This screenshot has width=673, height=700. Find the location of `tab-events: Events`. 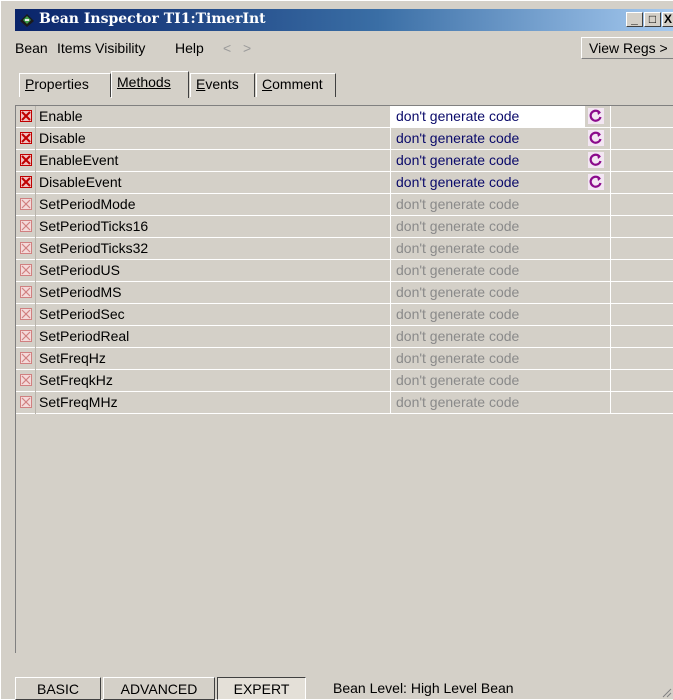

tab-events: Events is located at coordinates (222, 85).